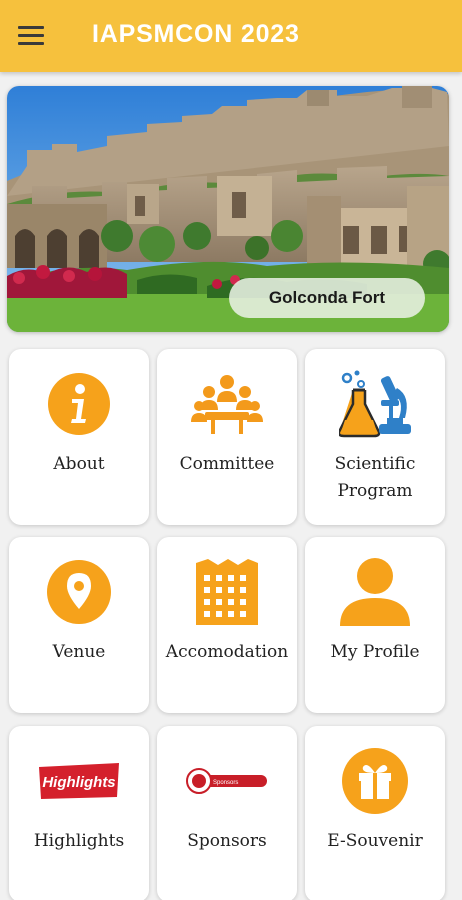  What do you see at coordinates (196, 34) in the screenshot?
I see `app-title: IAPSMCON 2023` at bounding box center [196, 34].